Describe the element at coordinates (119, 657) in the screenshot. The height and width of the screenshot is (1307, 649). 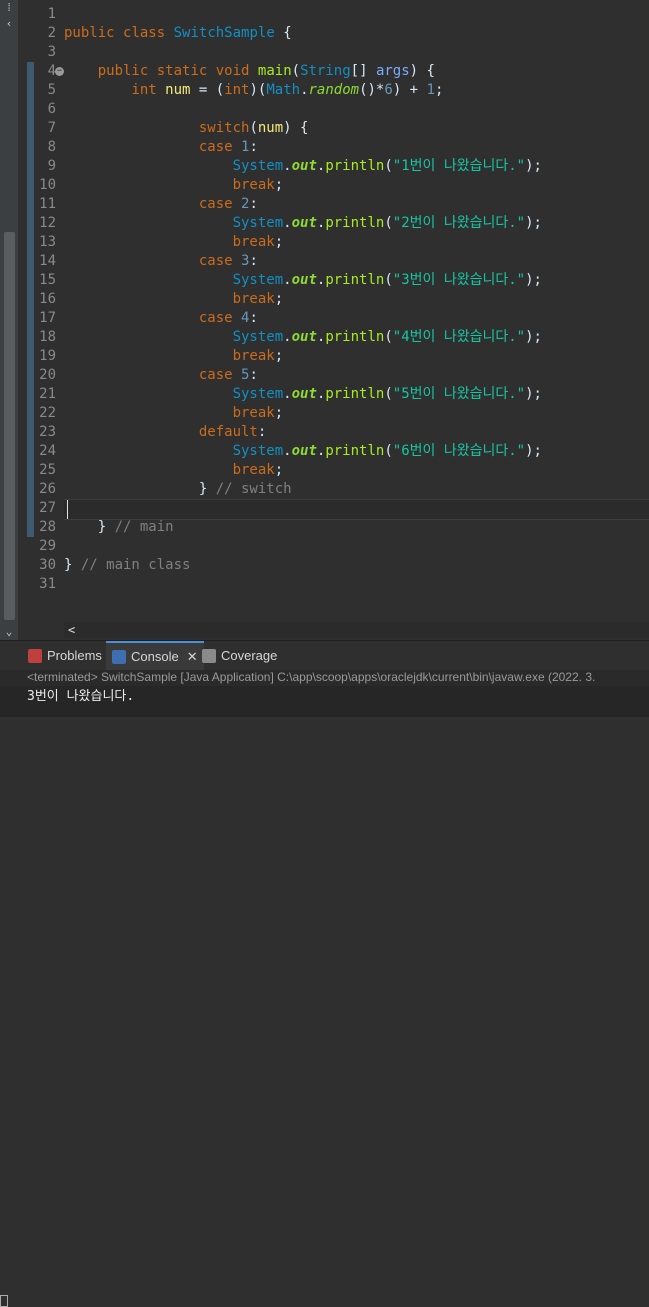
I see `console-icon` at that location.